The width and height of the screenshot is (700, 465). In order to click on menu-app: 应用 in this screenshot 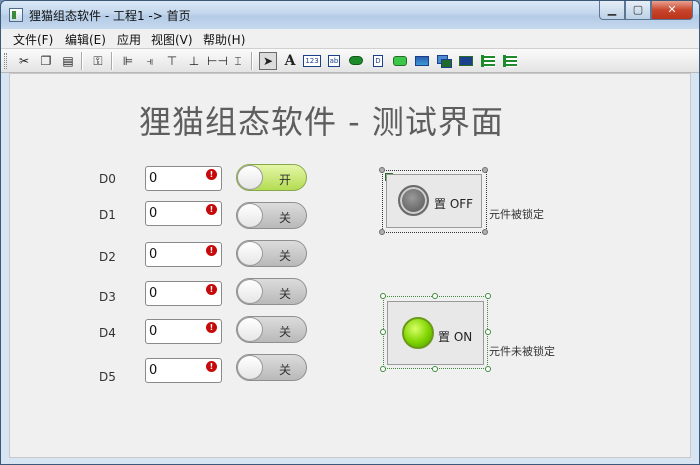, I will do `click(129, 39)`.